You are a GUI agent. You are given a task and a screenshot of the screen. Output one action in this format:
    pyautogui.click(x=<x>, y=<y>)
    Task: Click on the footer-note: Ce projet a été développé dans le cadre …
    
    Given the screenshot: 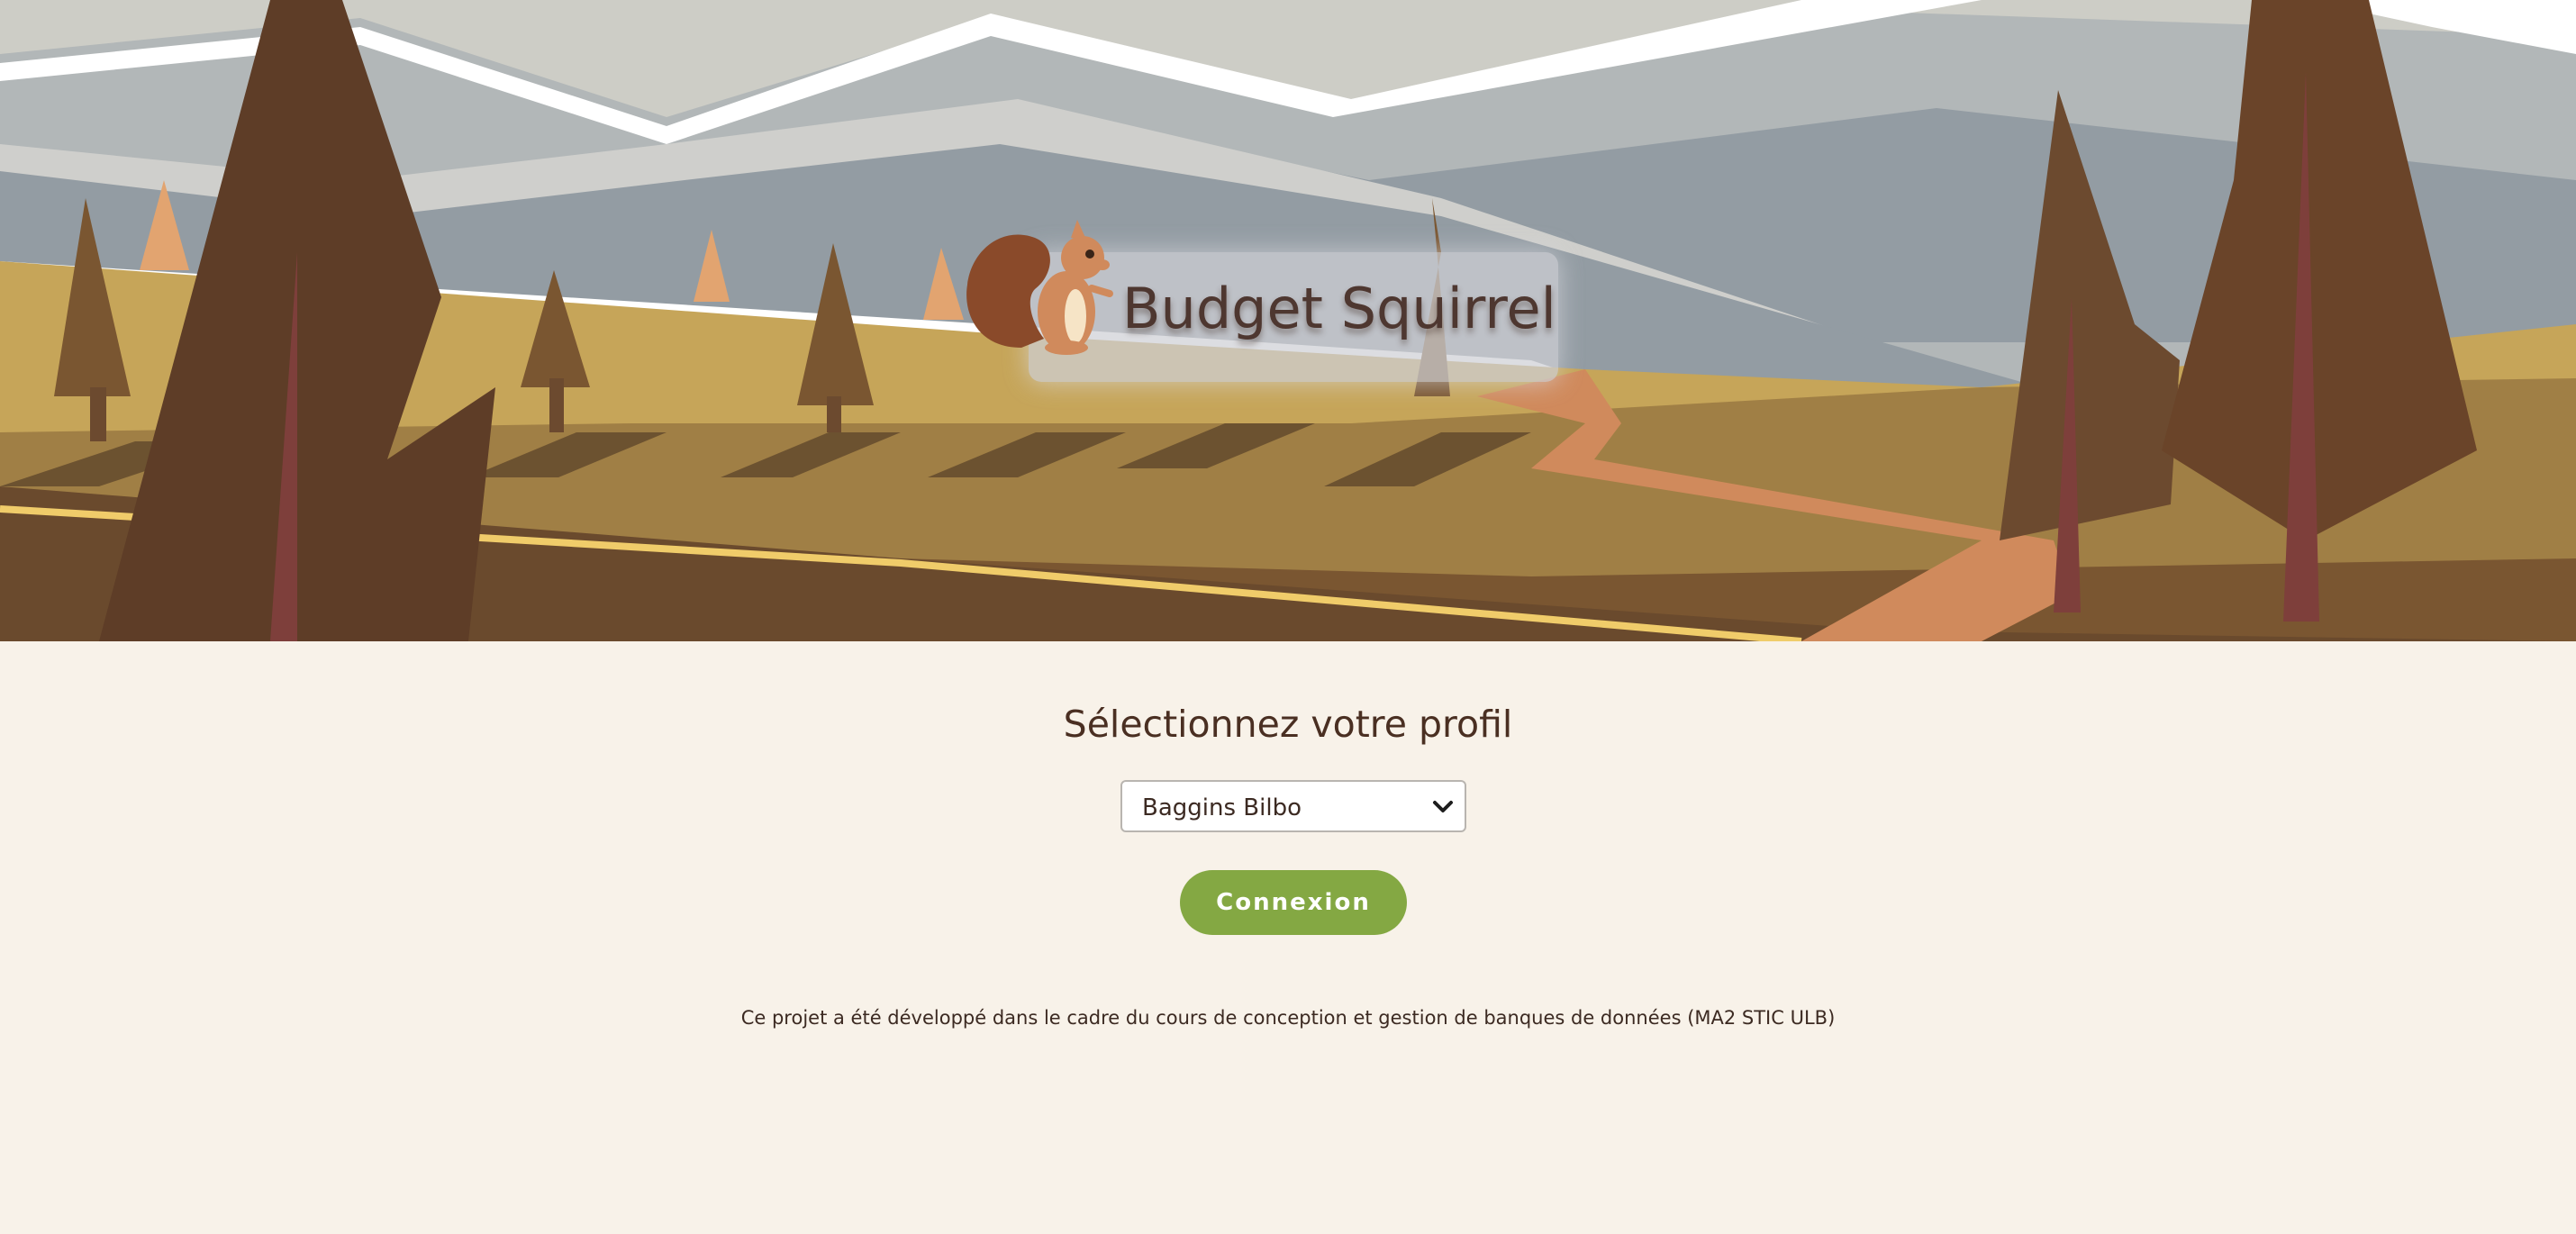 What is the action you would take?
    pyautogui.click(x=1288, y=1018)
    